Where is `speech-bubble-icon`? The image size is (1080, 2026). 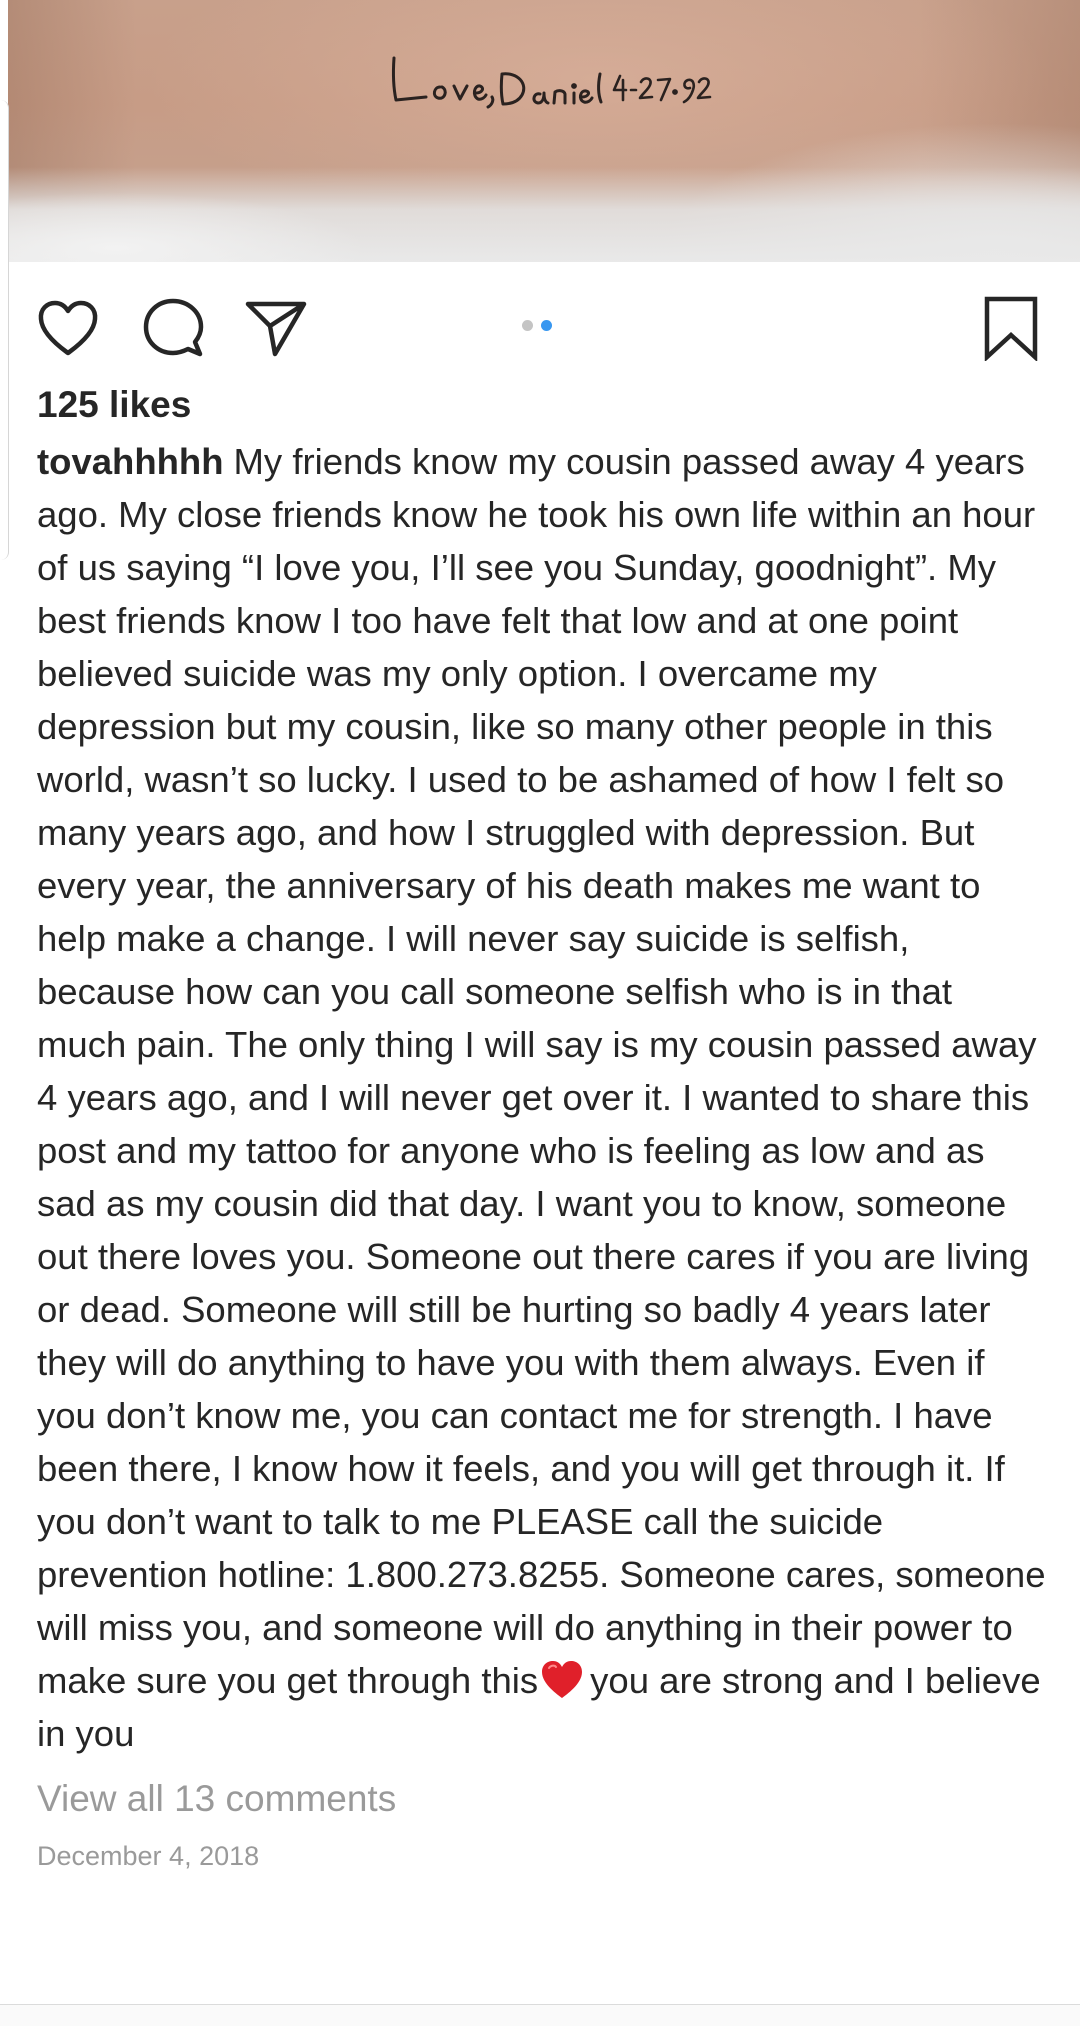 speech-bubble-icon is located at coordinates (173, 327).